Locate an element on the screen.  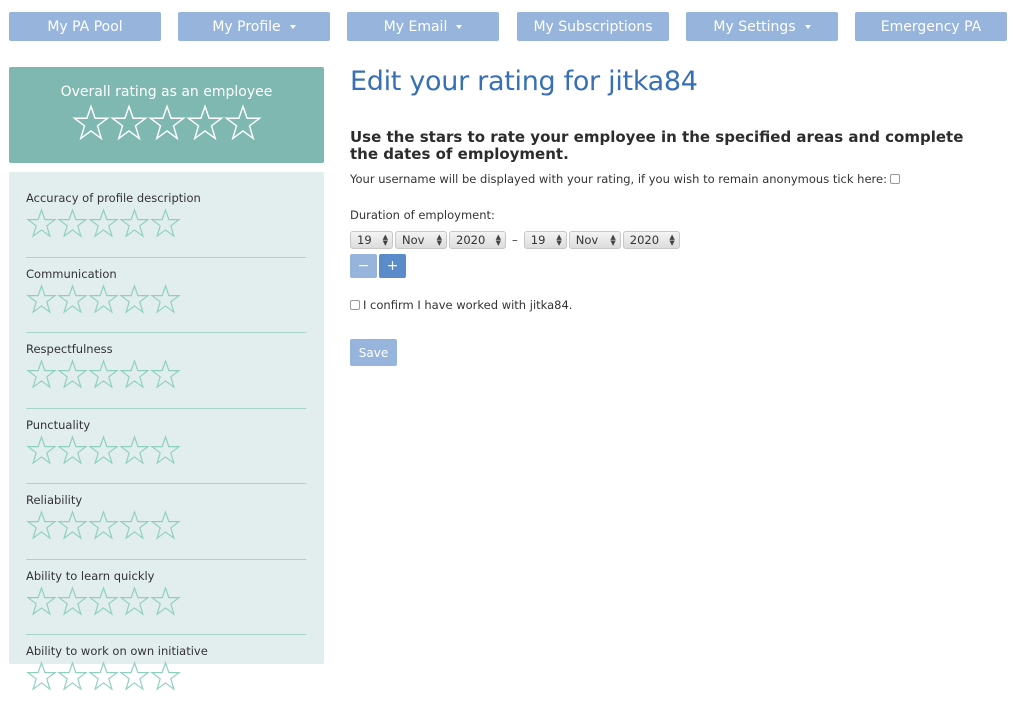
nav-label: My Email is located at coordinates (415, 26).